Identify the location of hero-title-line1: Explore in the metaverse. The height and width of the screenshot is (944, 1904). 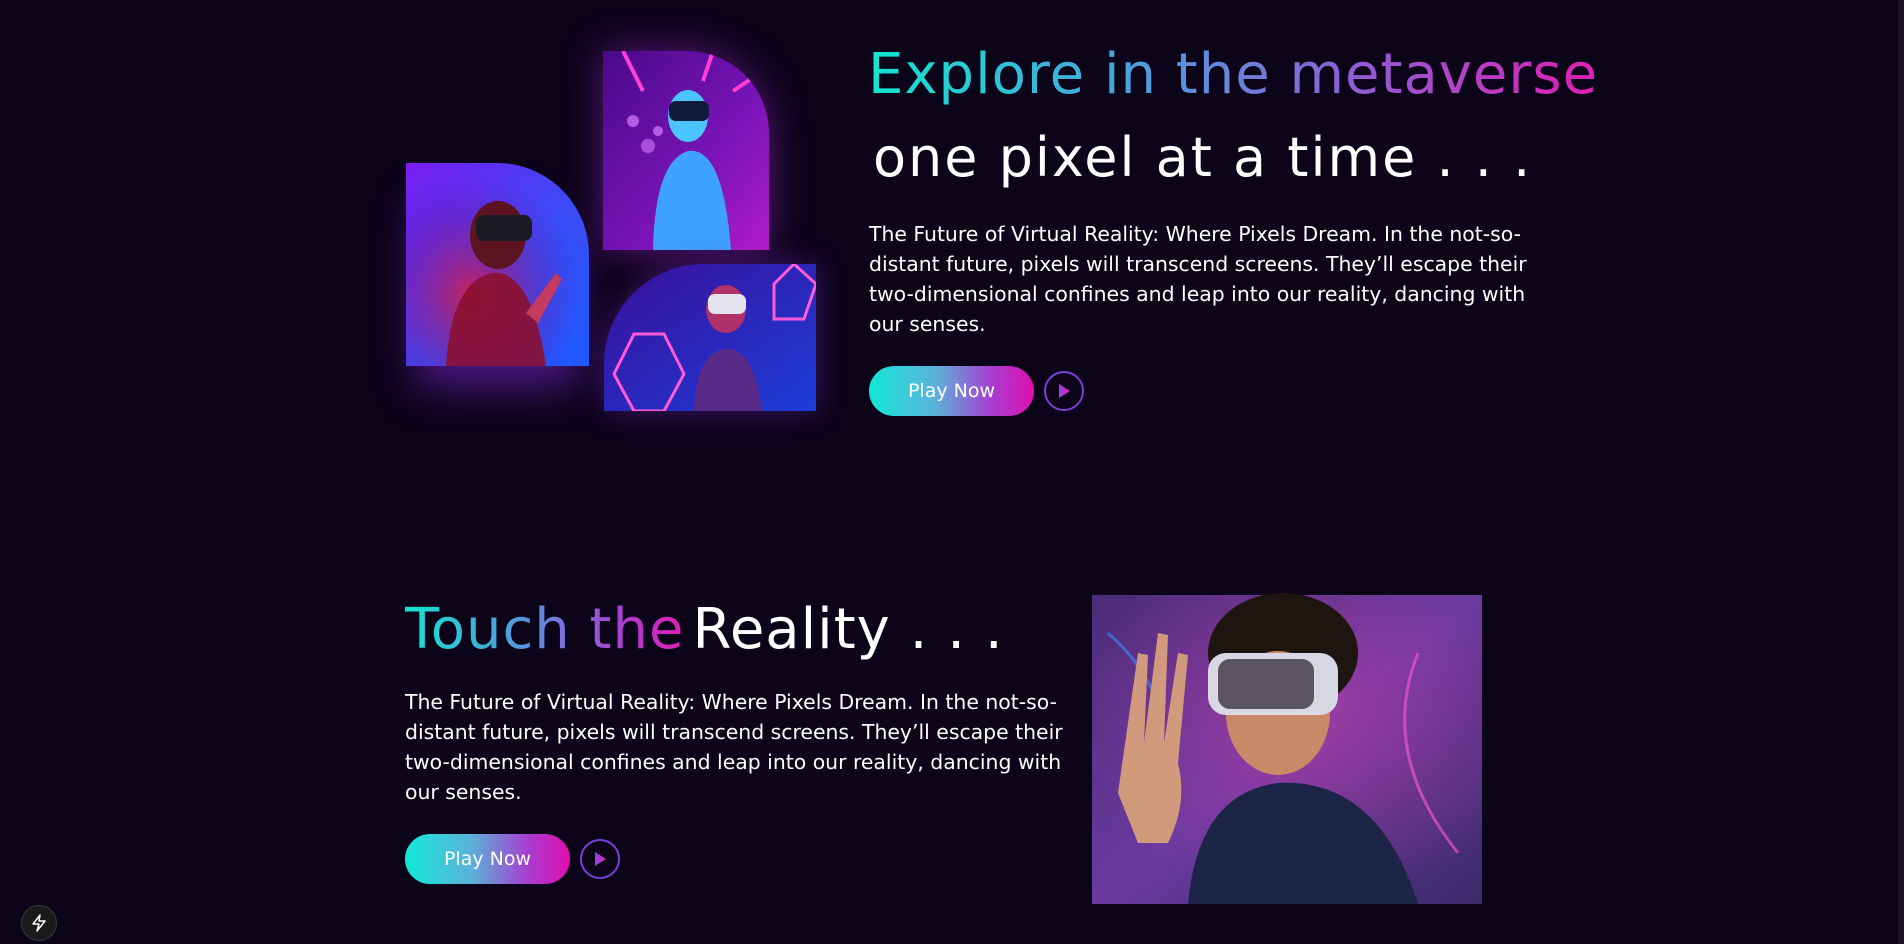
(1233, 75).